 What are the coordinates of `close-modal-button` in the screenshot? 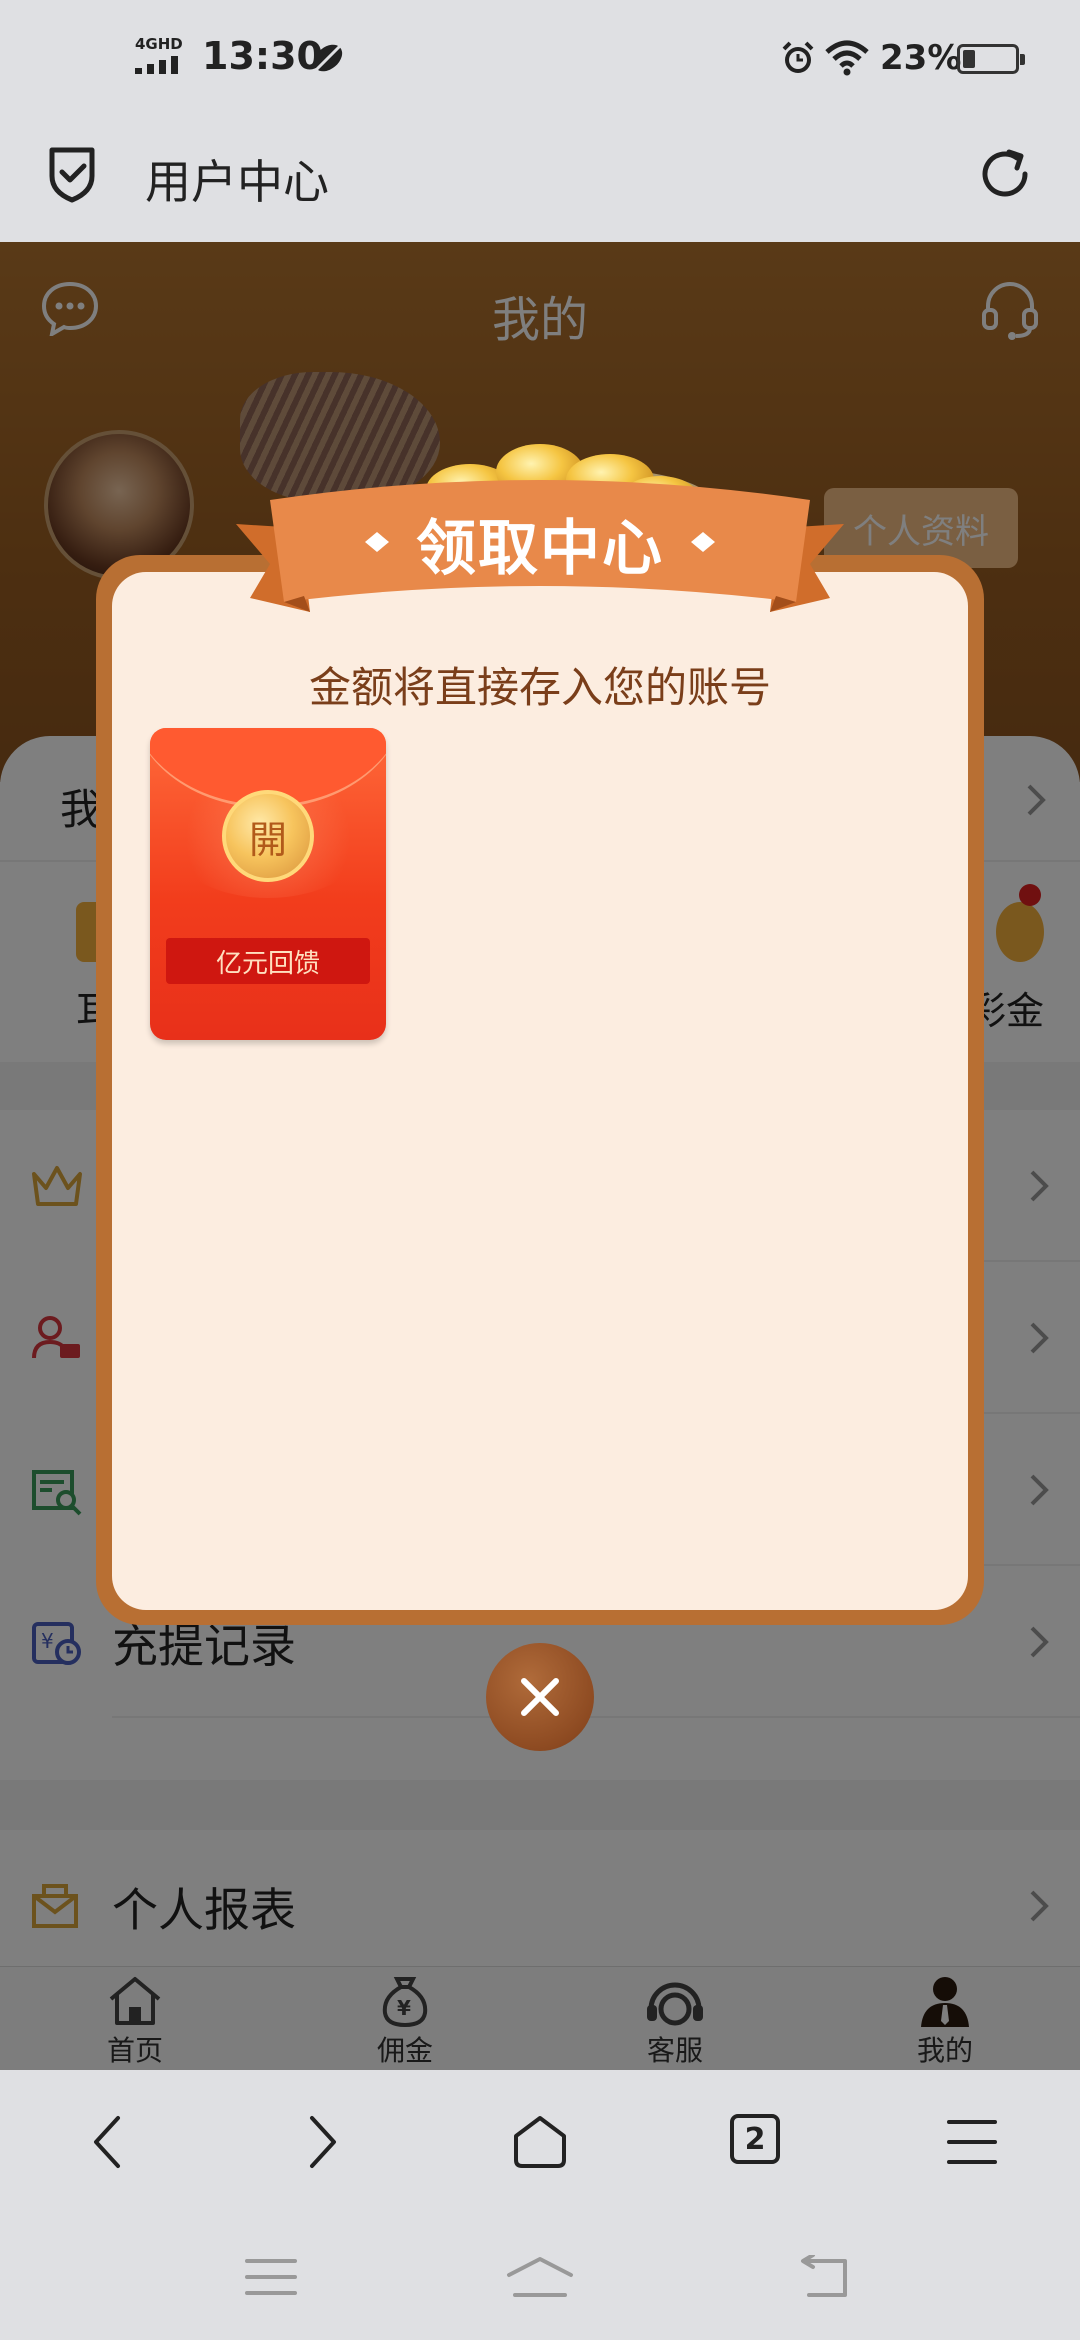 It's located at (540, 1697).